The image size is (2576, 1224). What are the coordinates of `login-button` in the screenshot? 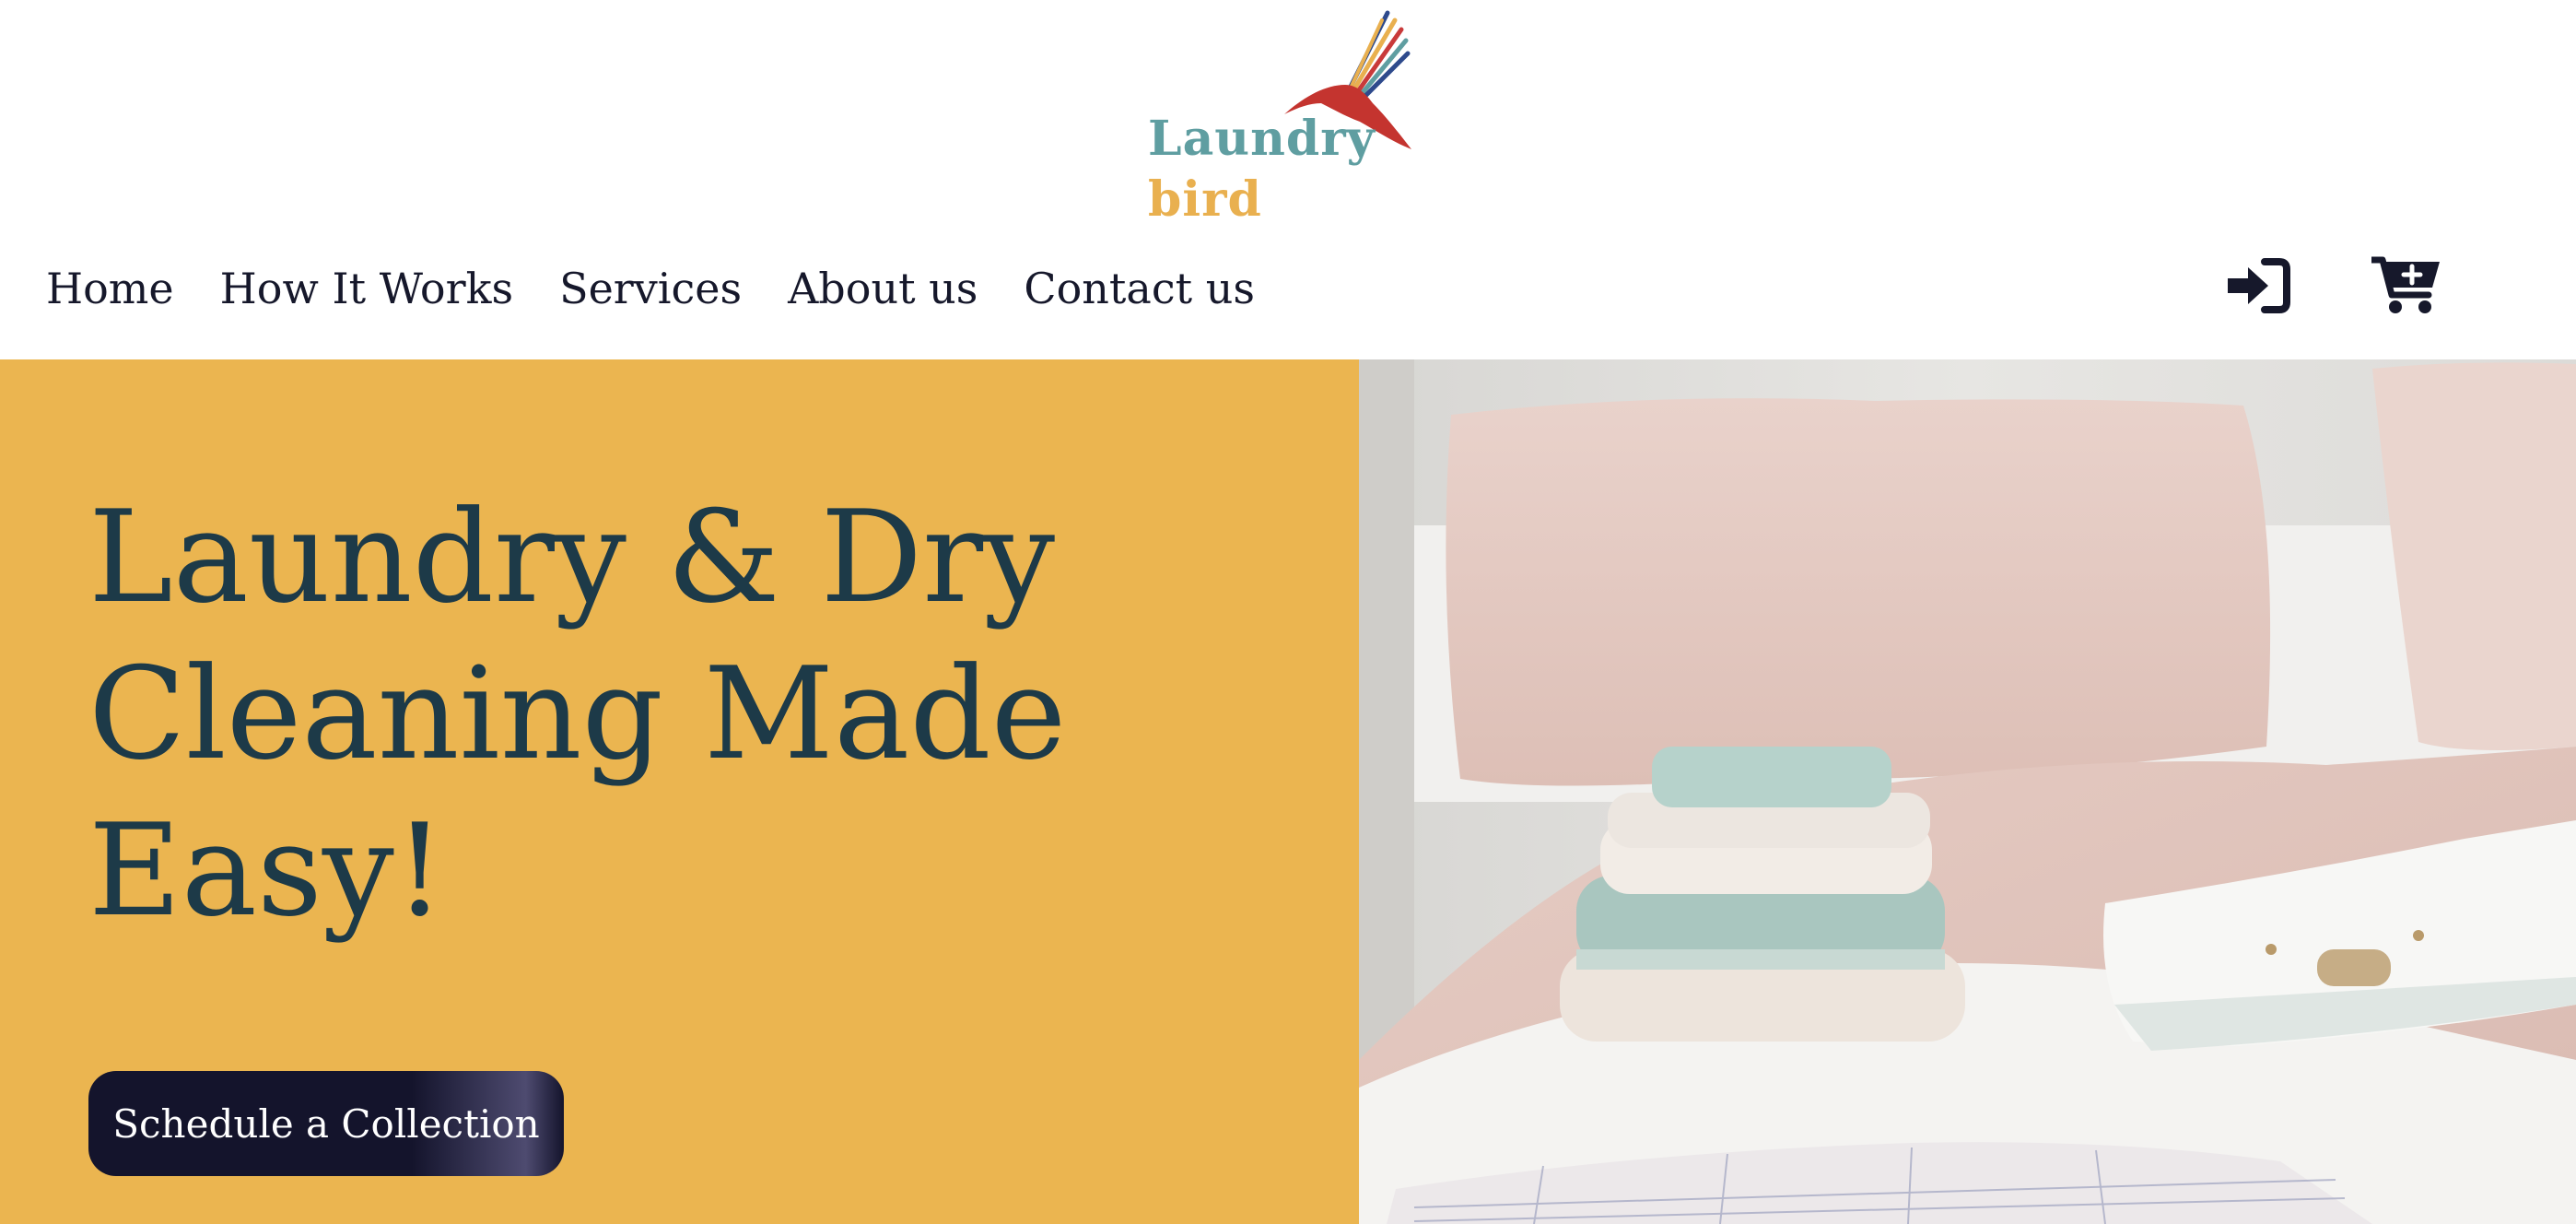 It's located at (2259, 285).